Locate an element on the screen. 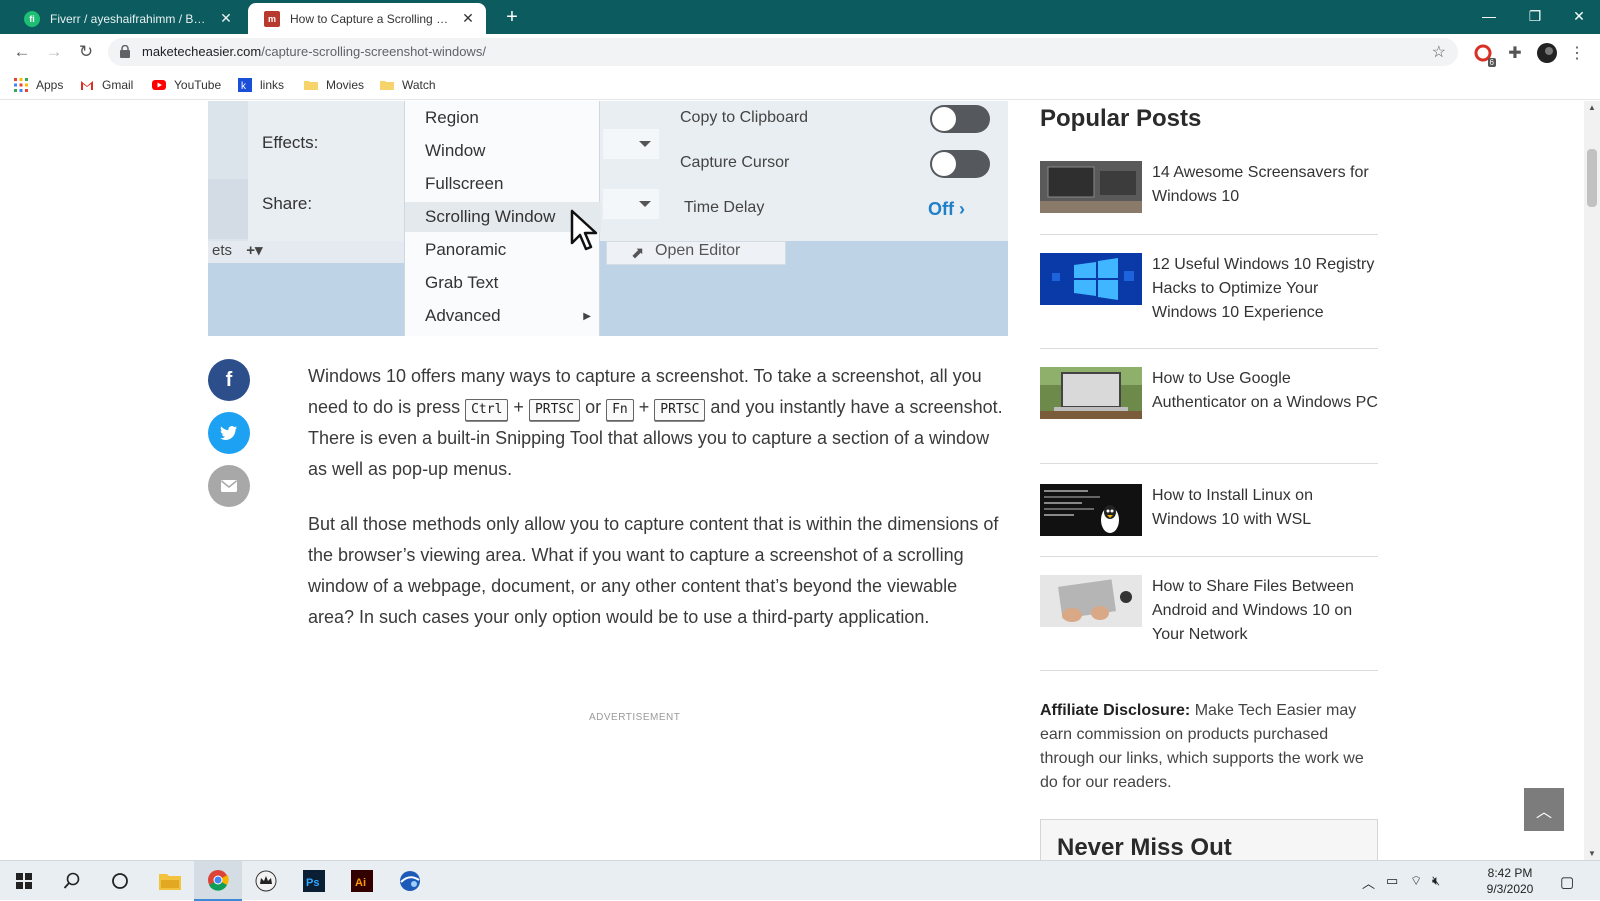  scroll-up-arrow-icon: ▲ is located at coordinates (1592, 107).